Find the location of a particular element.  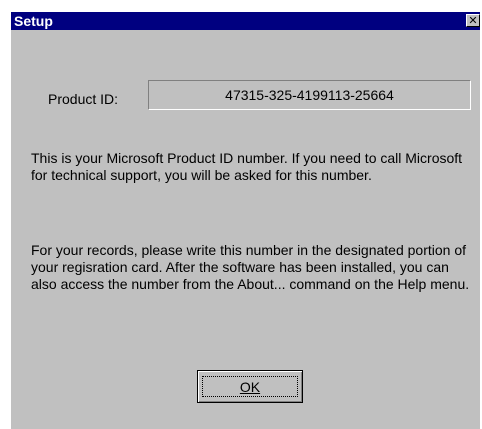

window-title: Setup is located at coordinates (33, 21).